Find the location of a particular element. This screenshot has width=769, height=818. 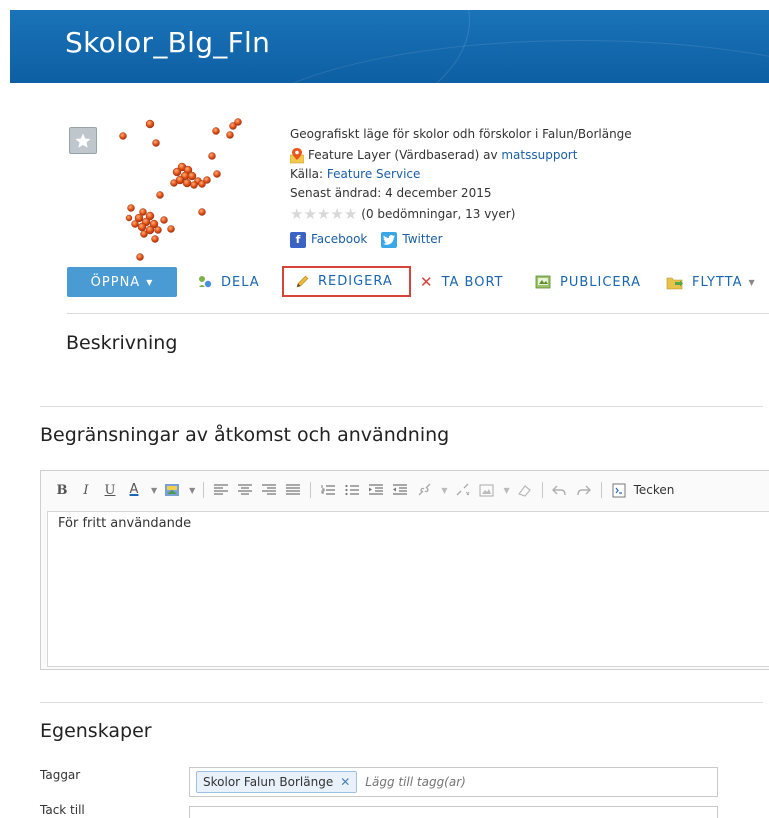

font-color-icon: A is located at coordinates (134, 489).